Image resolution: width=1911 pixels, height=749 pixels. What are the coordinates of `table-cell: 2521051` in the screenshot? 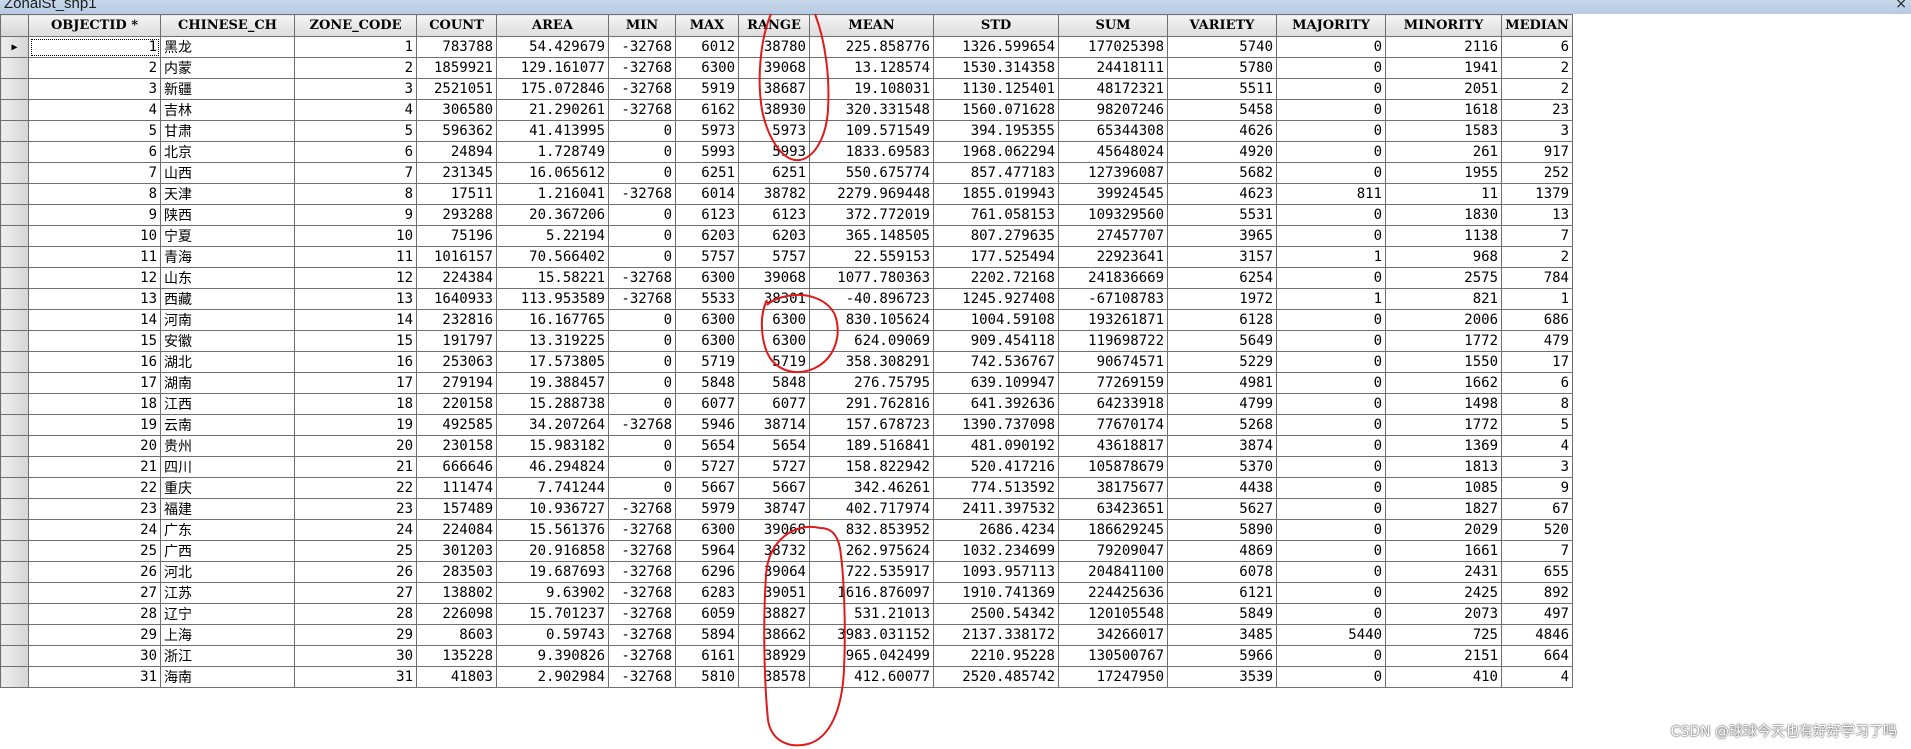 It's located at (456, 89).